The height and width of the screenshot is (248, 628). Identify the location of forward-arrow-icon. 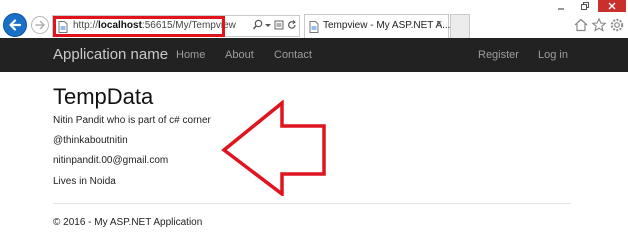
(40, 25).